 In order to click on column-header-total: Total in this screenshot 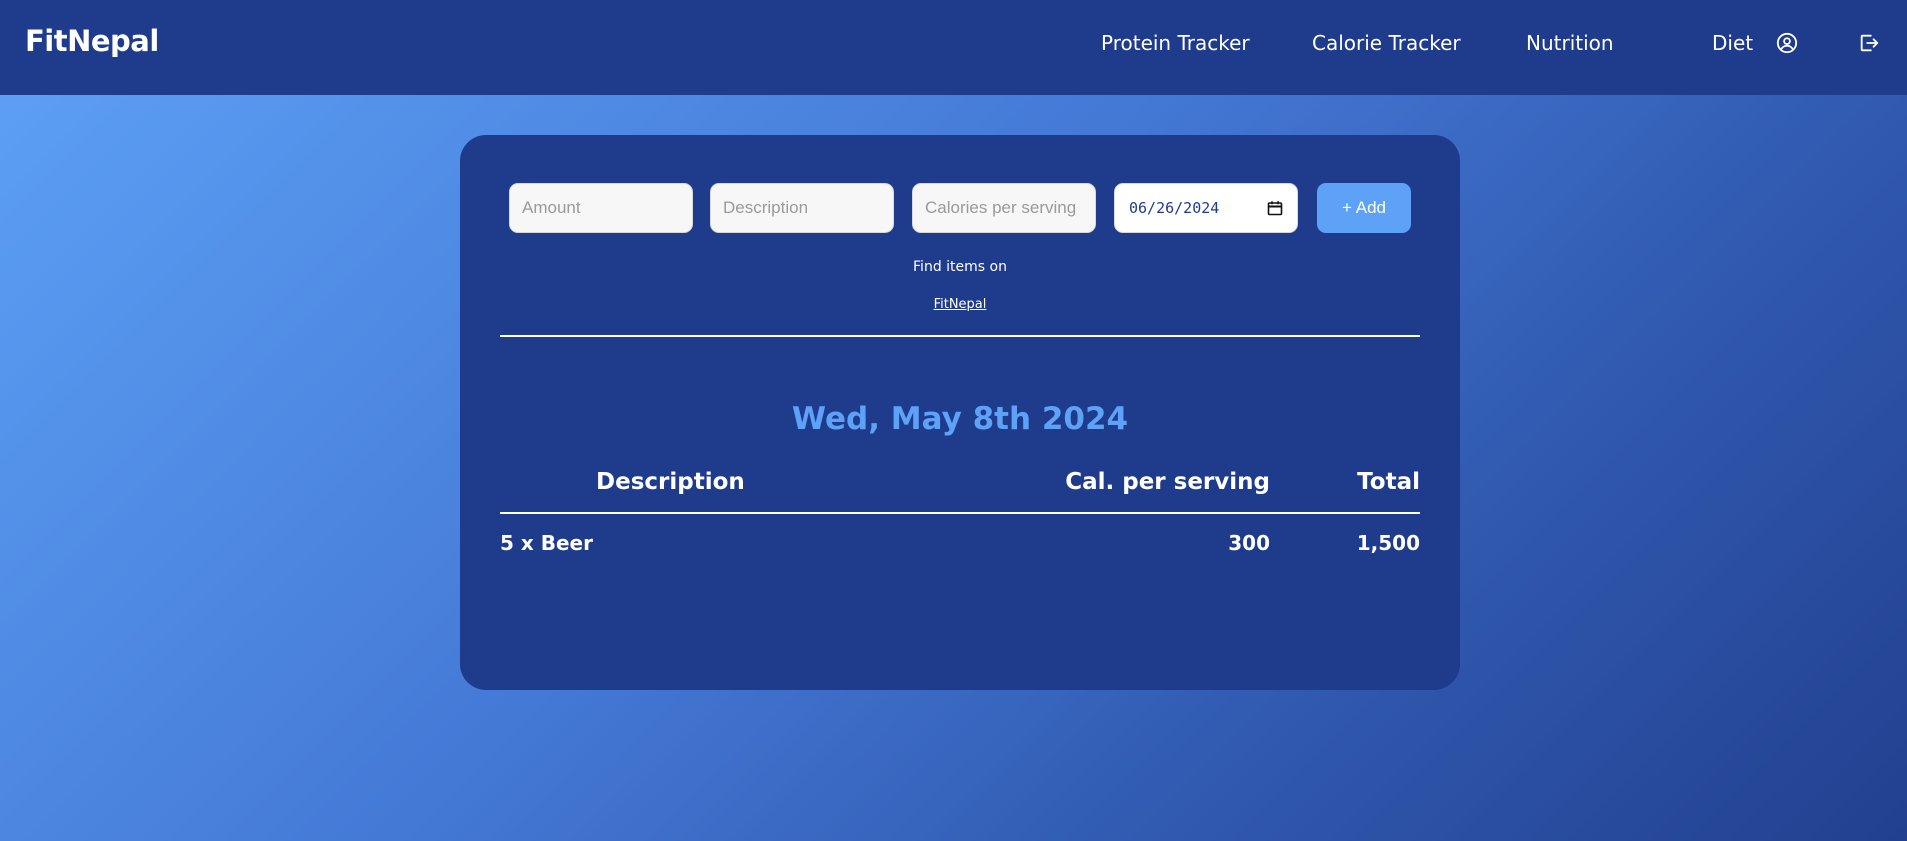, I will do `click(1388, 482)`.